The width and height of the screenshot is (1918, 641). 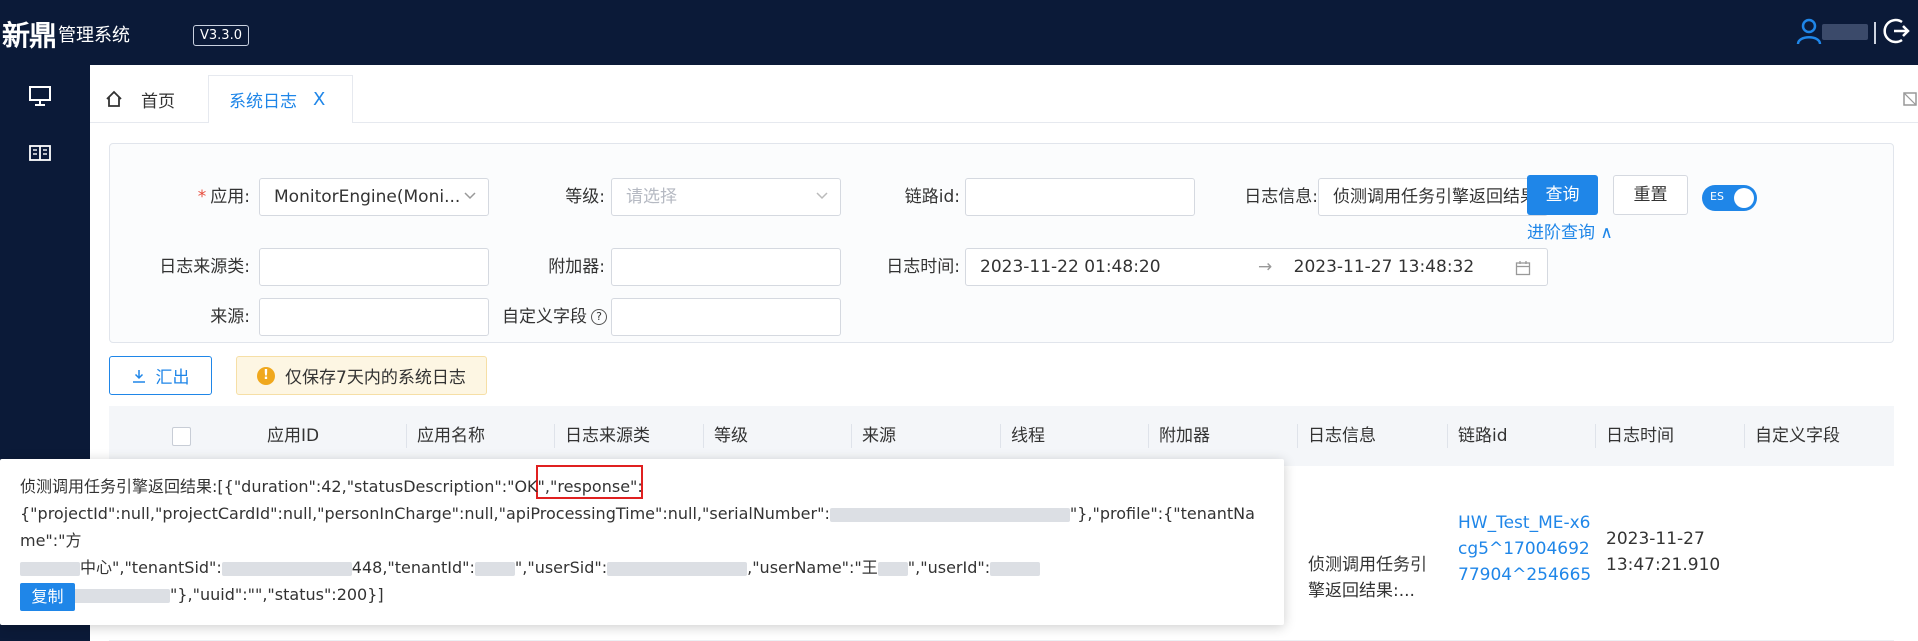 What do you see at coordinates (726, 267) in the screenshot?
I see `appender-input` at bounding box center [726, 267].